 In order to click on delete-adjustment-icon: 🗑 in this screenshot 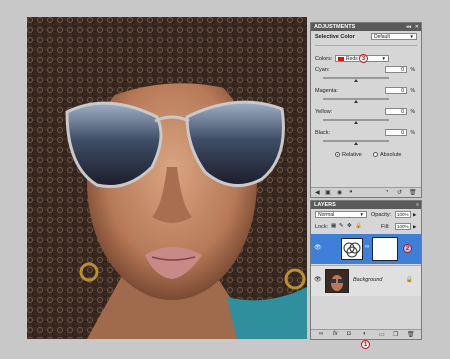, I will do `click(413, 192)`.